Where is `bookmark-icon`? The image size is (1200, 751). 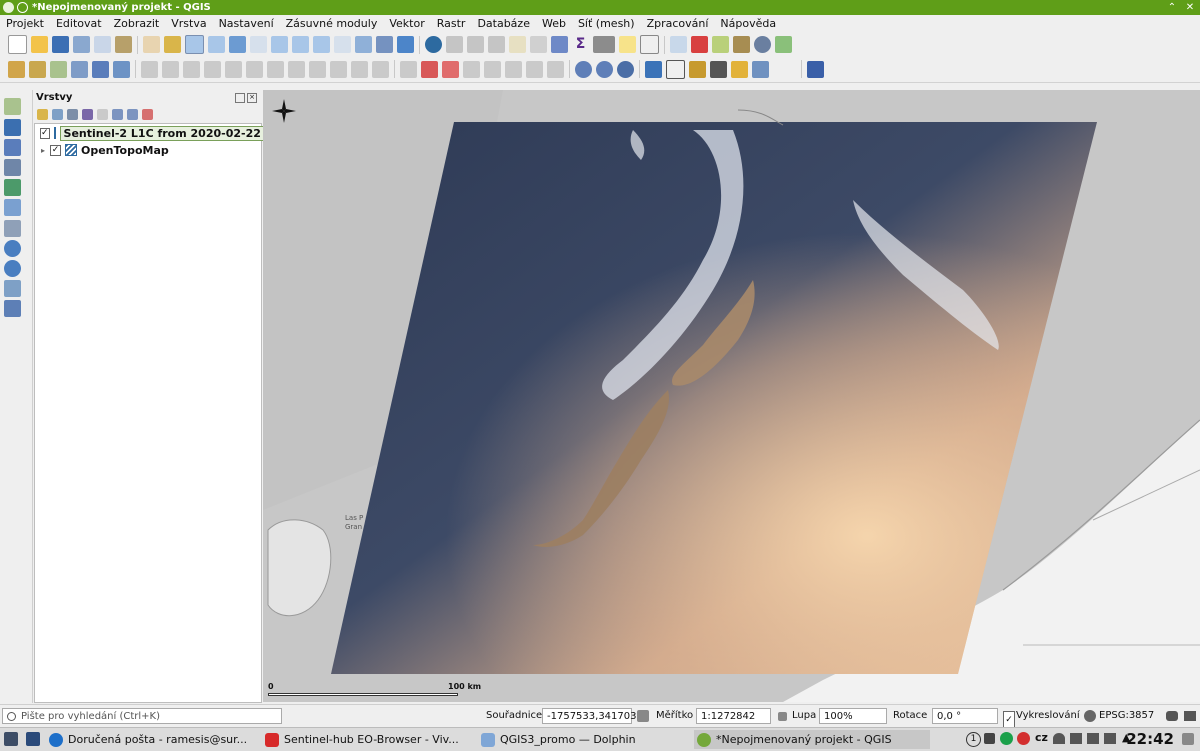 bookmark-icon is located at coordinates (384, 44).